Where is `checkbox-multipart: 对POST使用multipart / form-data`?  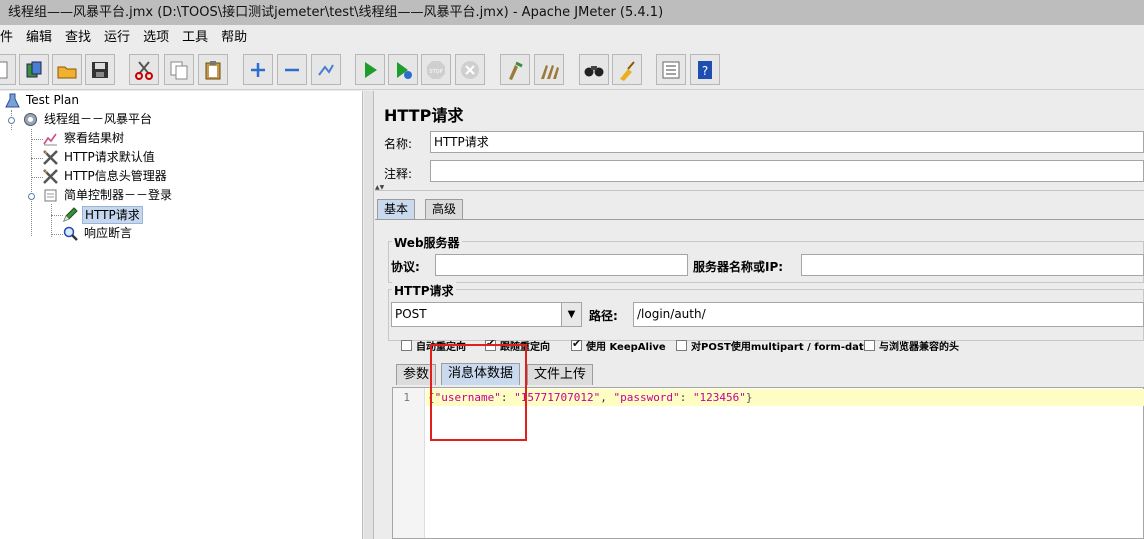 checkbox-multipart: 对POST使用multipart / form-data is located at coordinates (773, 345).